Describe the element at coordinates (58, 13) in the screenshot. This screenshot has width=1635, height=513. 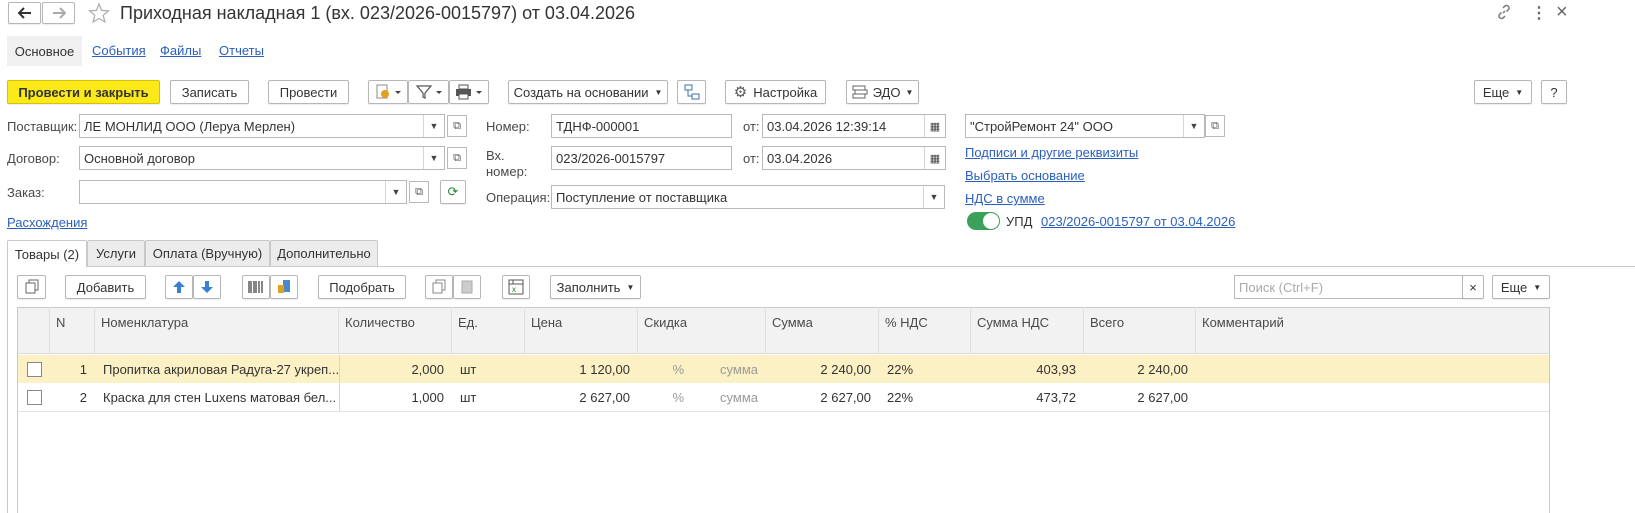
I see `forward-button` at that location.